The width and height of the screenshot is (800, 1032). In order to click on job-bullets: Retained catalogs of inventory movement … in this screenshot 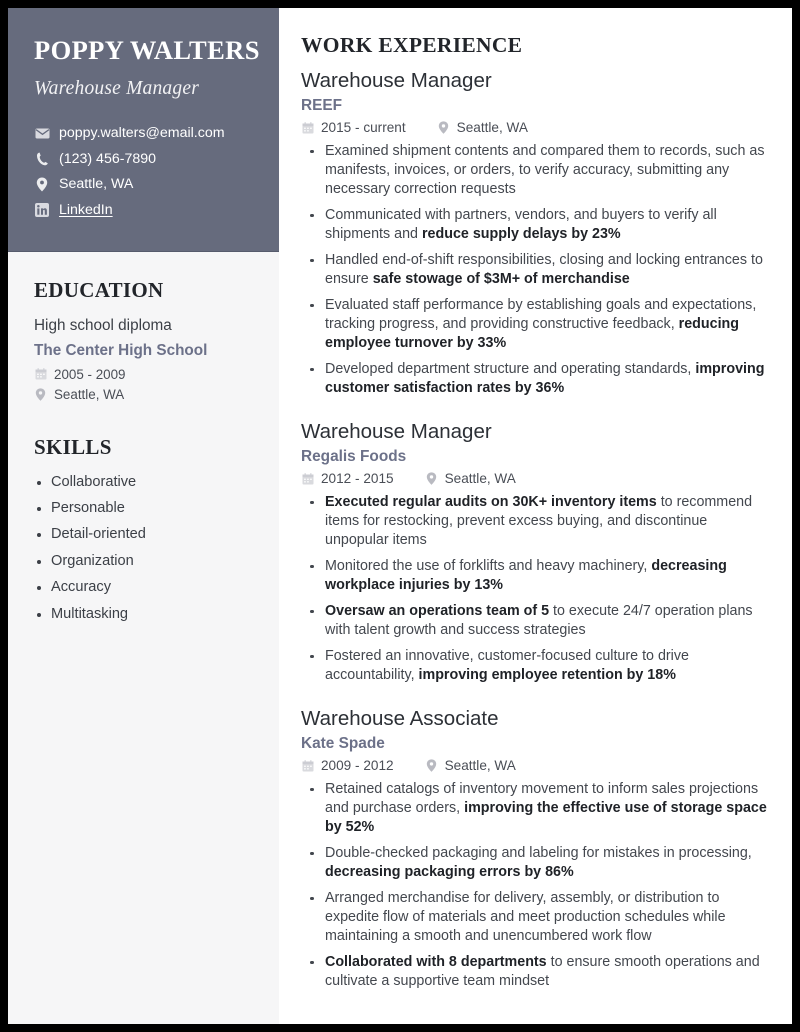, I will do `click(534, 885)`.